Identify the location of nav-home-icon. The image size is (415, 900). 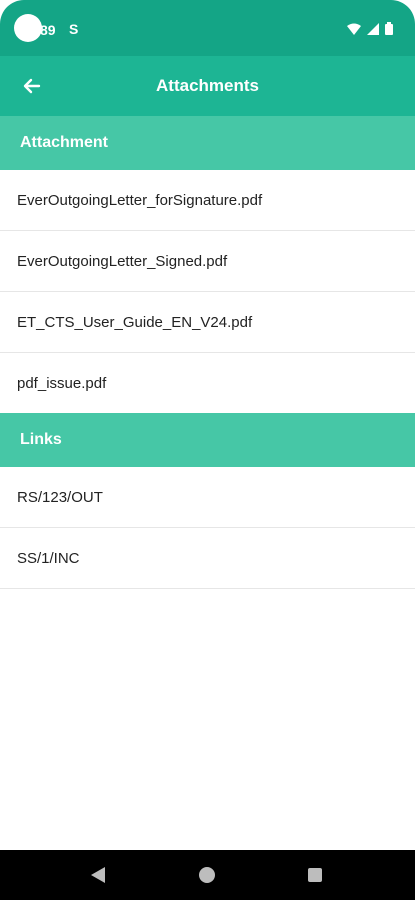
(207, 875).